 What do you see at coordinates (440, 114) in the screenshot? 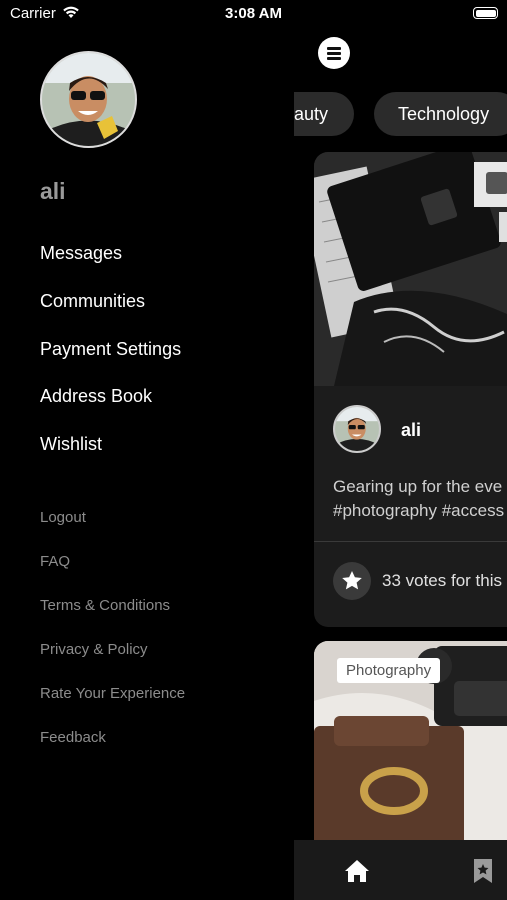
I see `category-chip-technology: Technology` at bounding box center [440, 114].